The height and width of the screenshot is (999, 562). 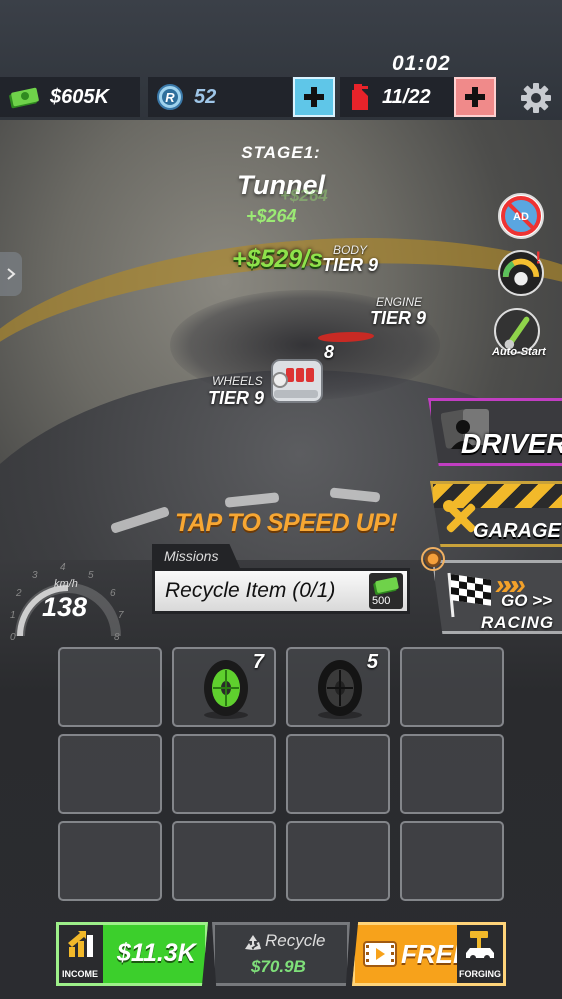 I want to click on speed-tick: 6, so click(x=113, y=593).